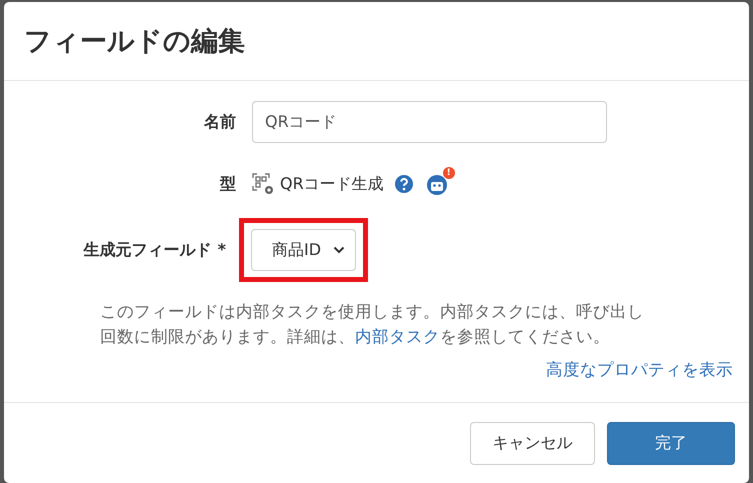 This screenshot has height=483, width=753. What do you see at coordinates (148, 249) in the screenshot?
I see `field-label: 生成元フィールド` at bounding box center [148, 249].